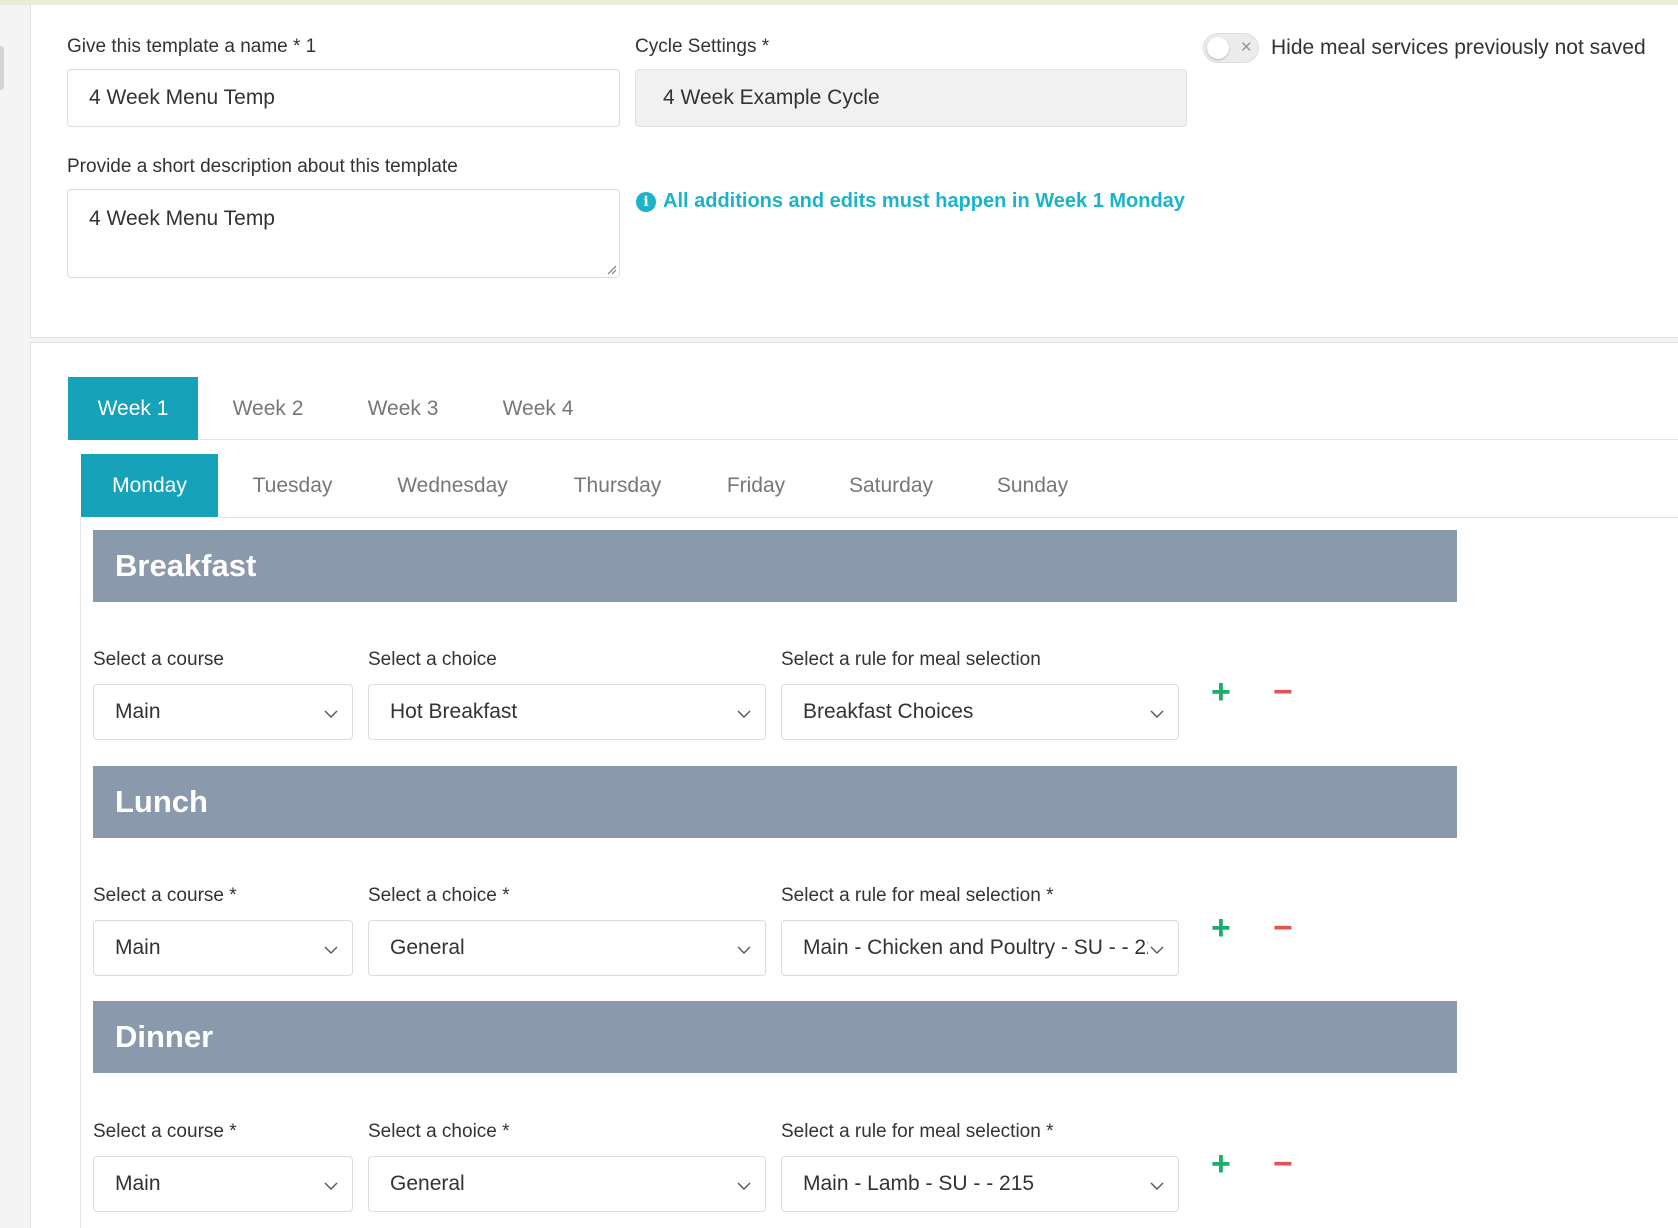 The height and width of the screenshot is (1228, 1678). Describe the element at coordinates (133, 408) in the screenshot. I see `tab-week-1: Week 1` at that location.